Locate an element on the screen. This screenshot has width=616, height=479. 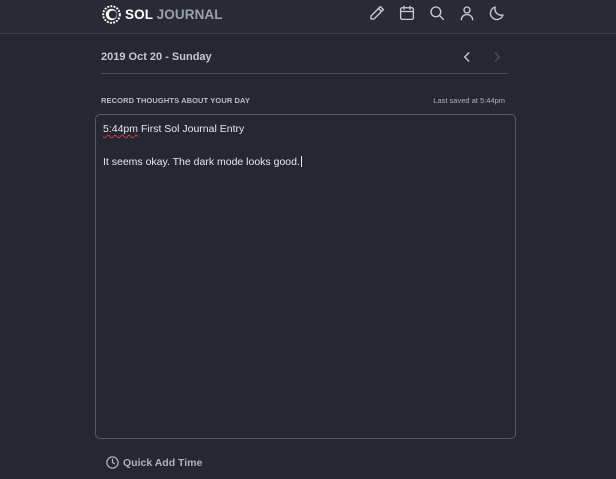
app-logo: SOL JOURNAL is located at coordinates (162, 14).